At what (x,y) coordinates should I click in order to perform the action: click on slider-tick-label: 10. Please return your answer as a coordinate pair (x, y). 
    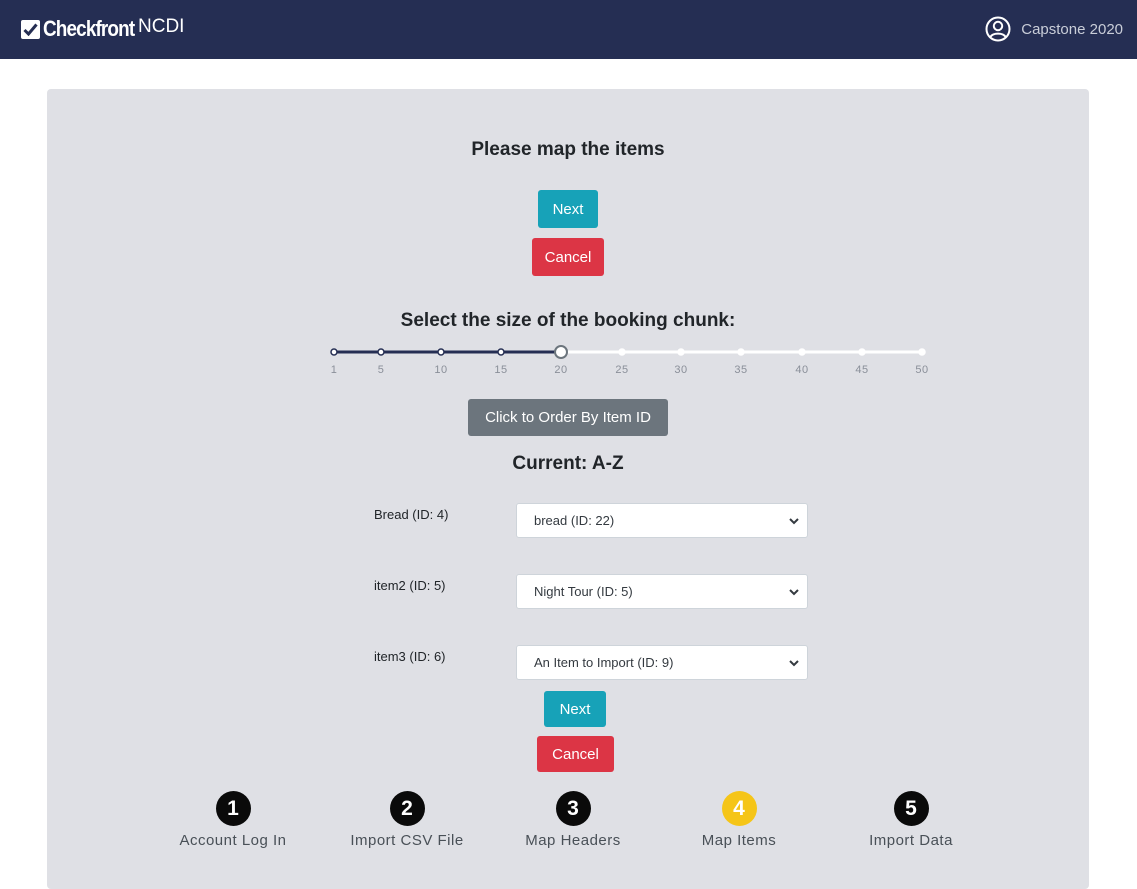
    Looking at the image, I should click on (441, 370).